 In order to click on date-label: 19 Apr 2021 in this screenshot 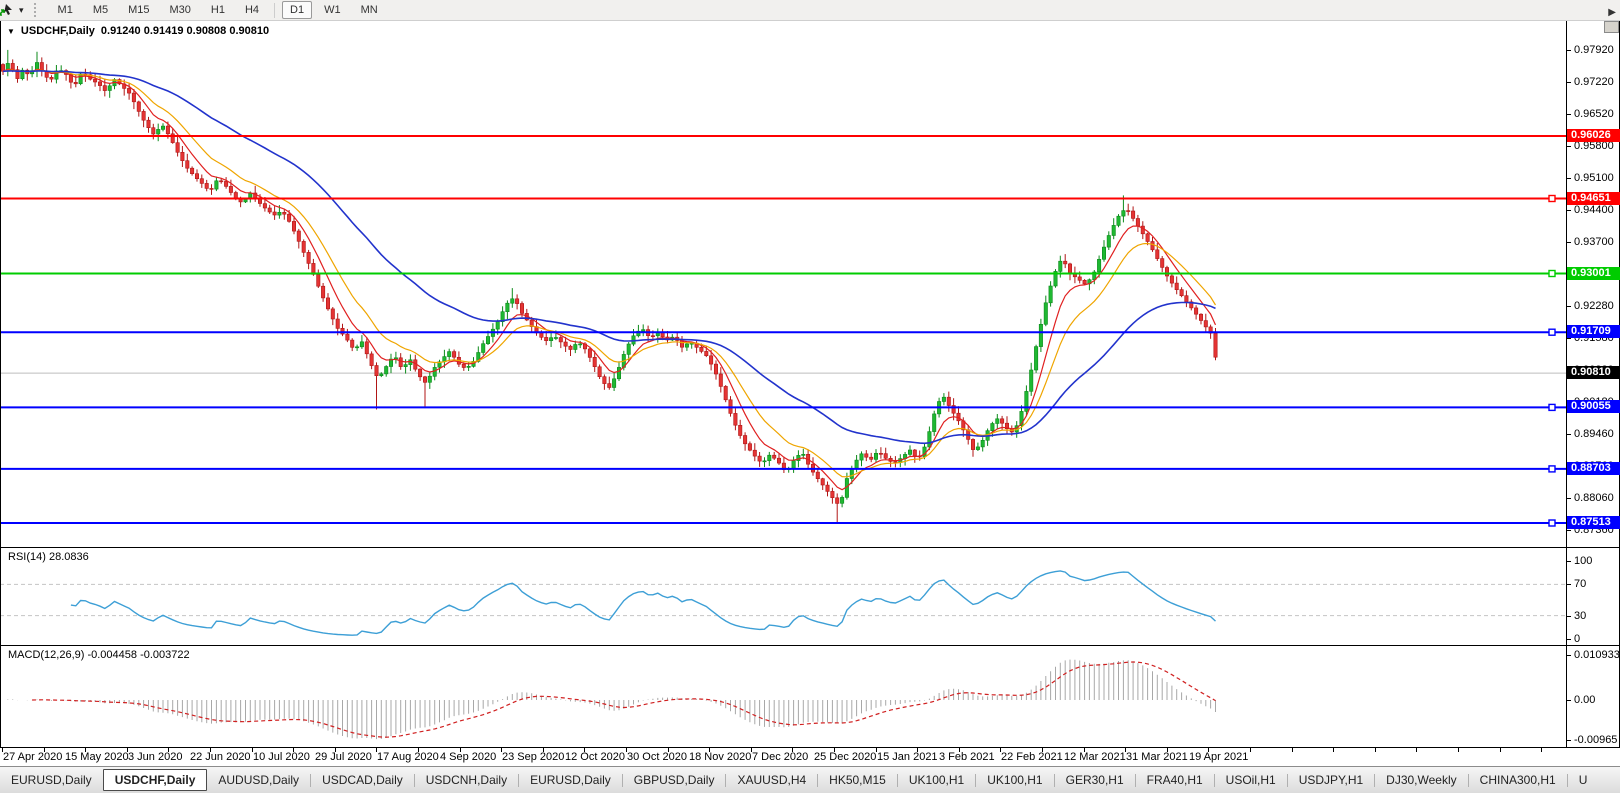, I will do `click(1219, 757)`.